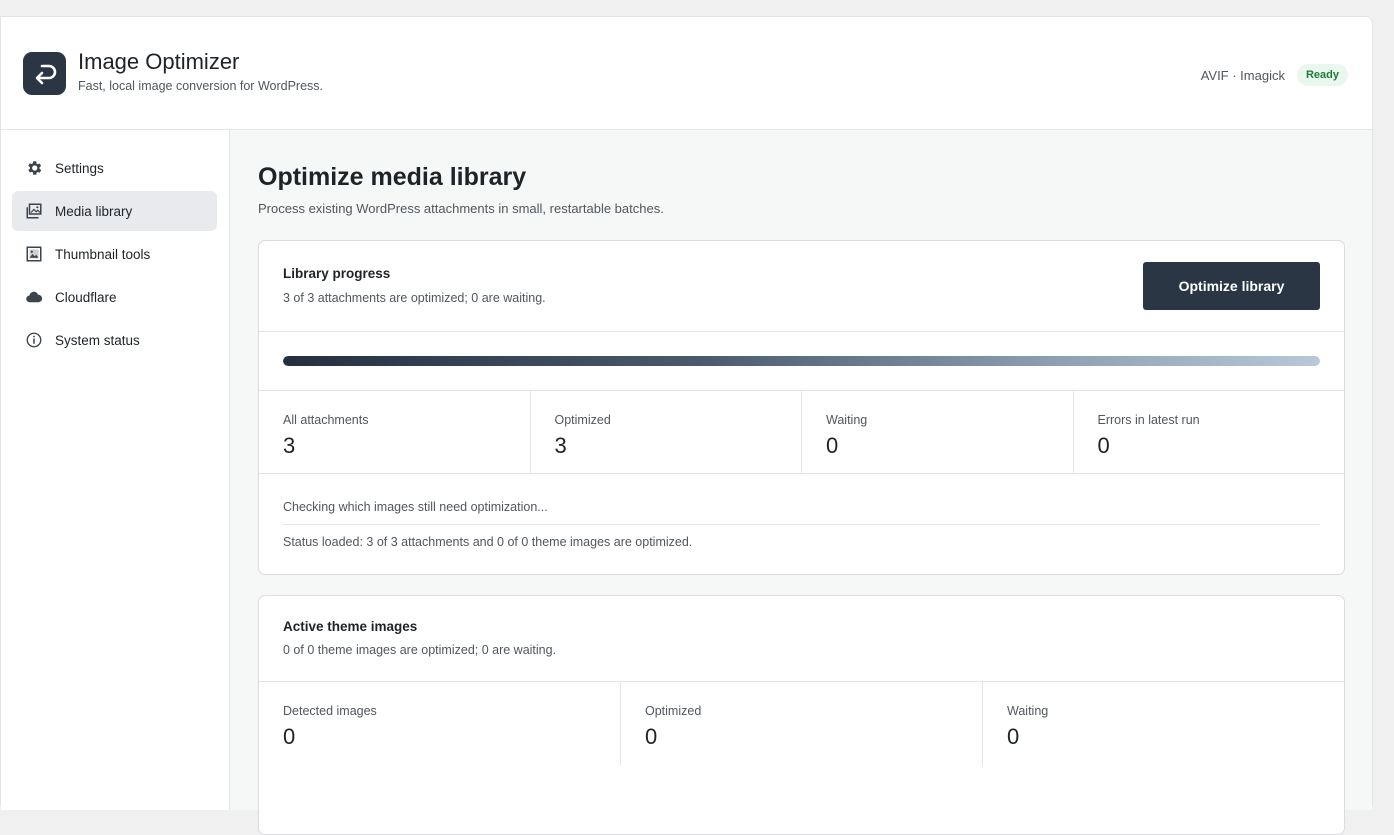  What do you see at coordinates (34, 340) in the screenshot?
I see `info-icon` at bounding box center [34, 340].